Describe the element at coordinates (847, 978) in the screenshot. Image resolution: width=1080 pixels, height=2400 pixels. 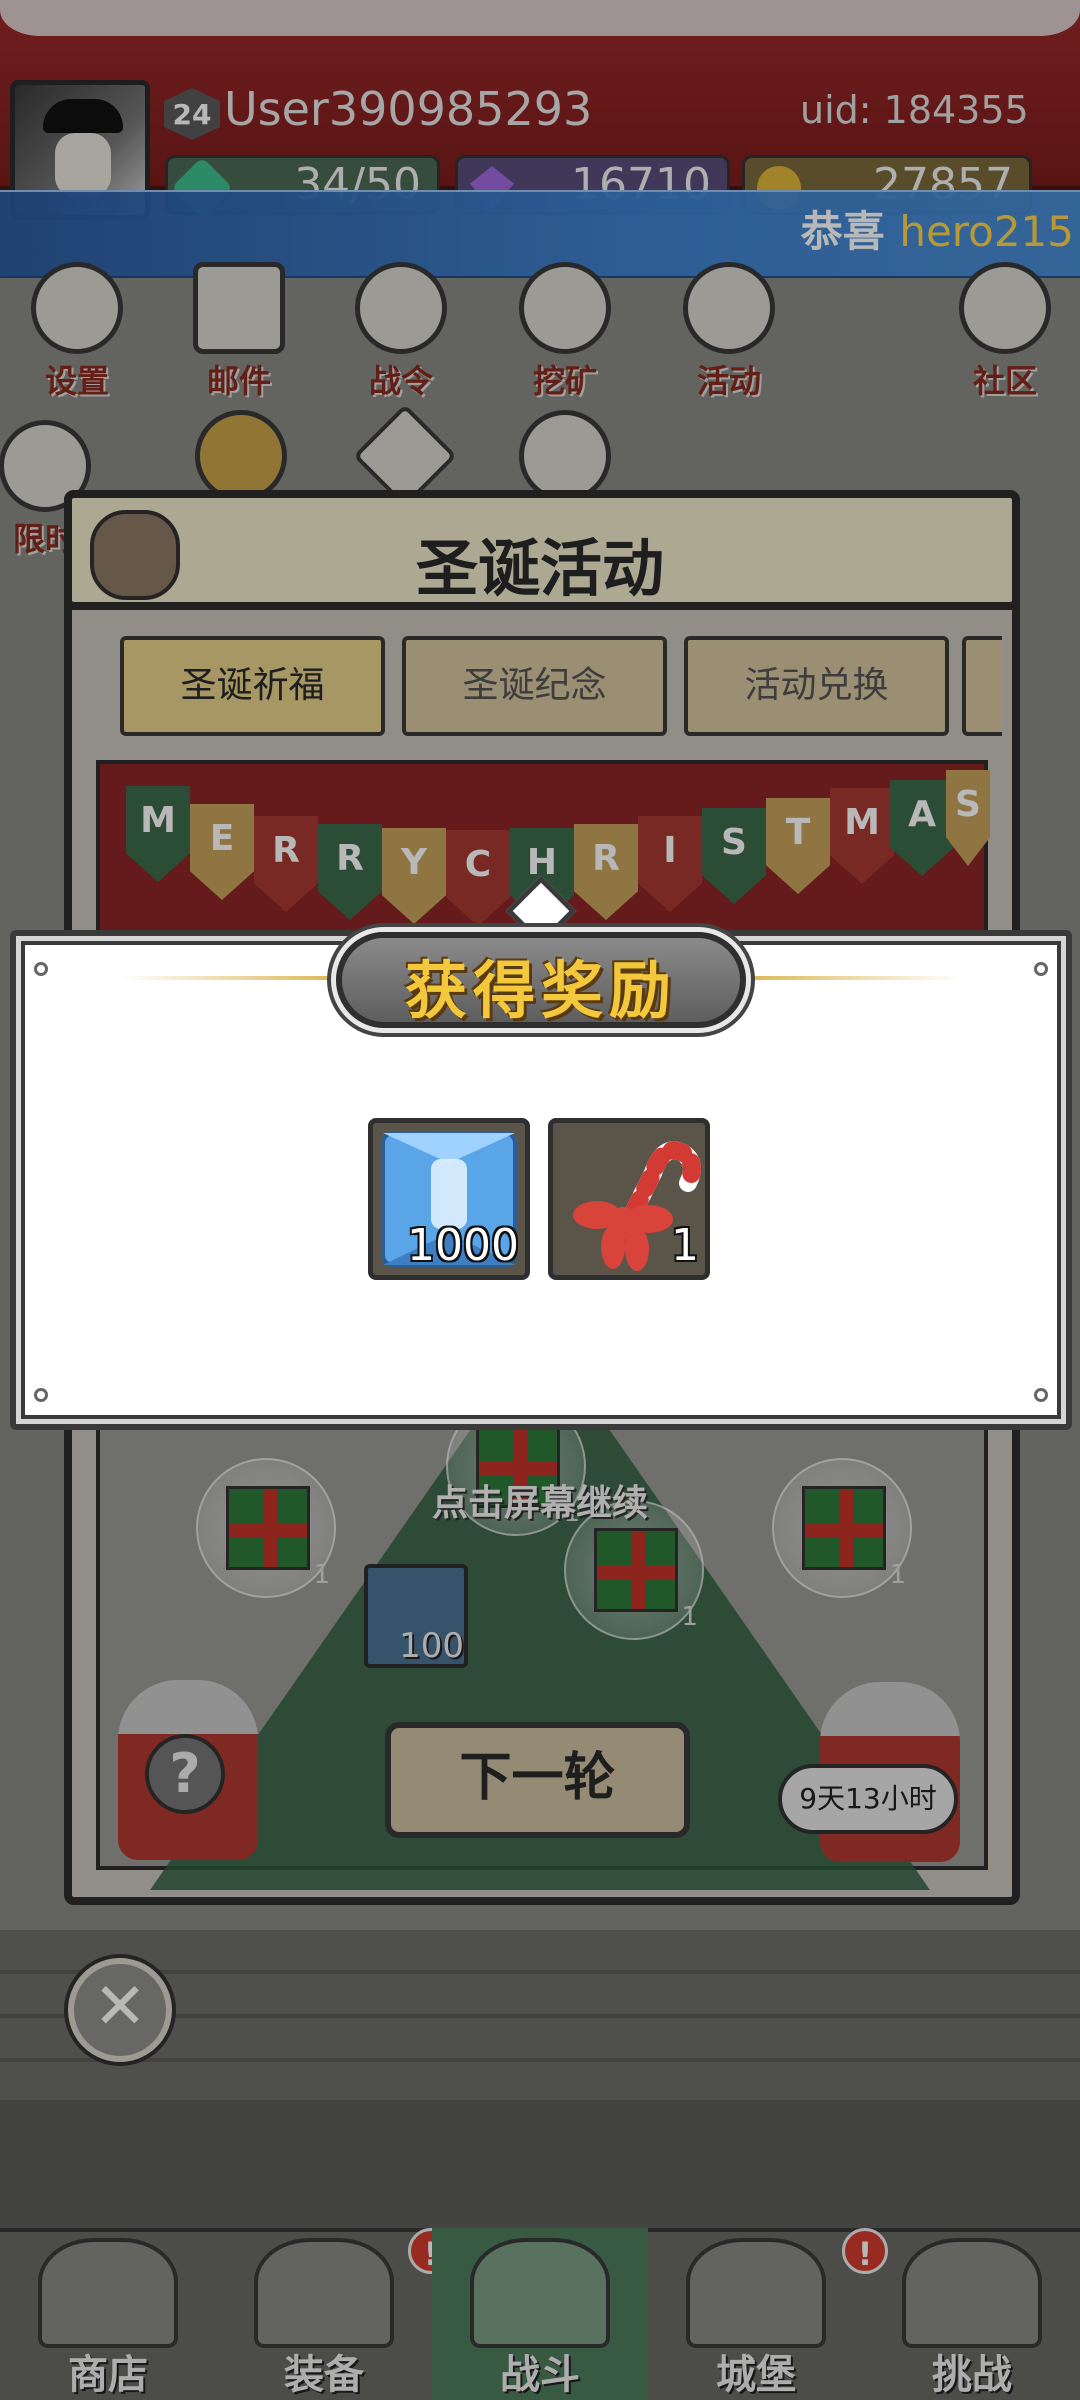
I see `title-line-right` at that location.